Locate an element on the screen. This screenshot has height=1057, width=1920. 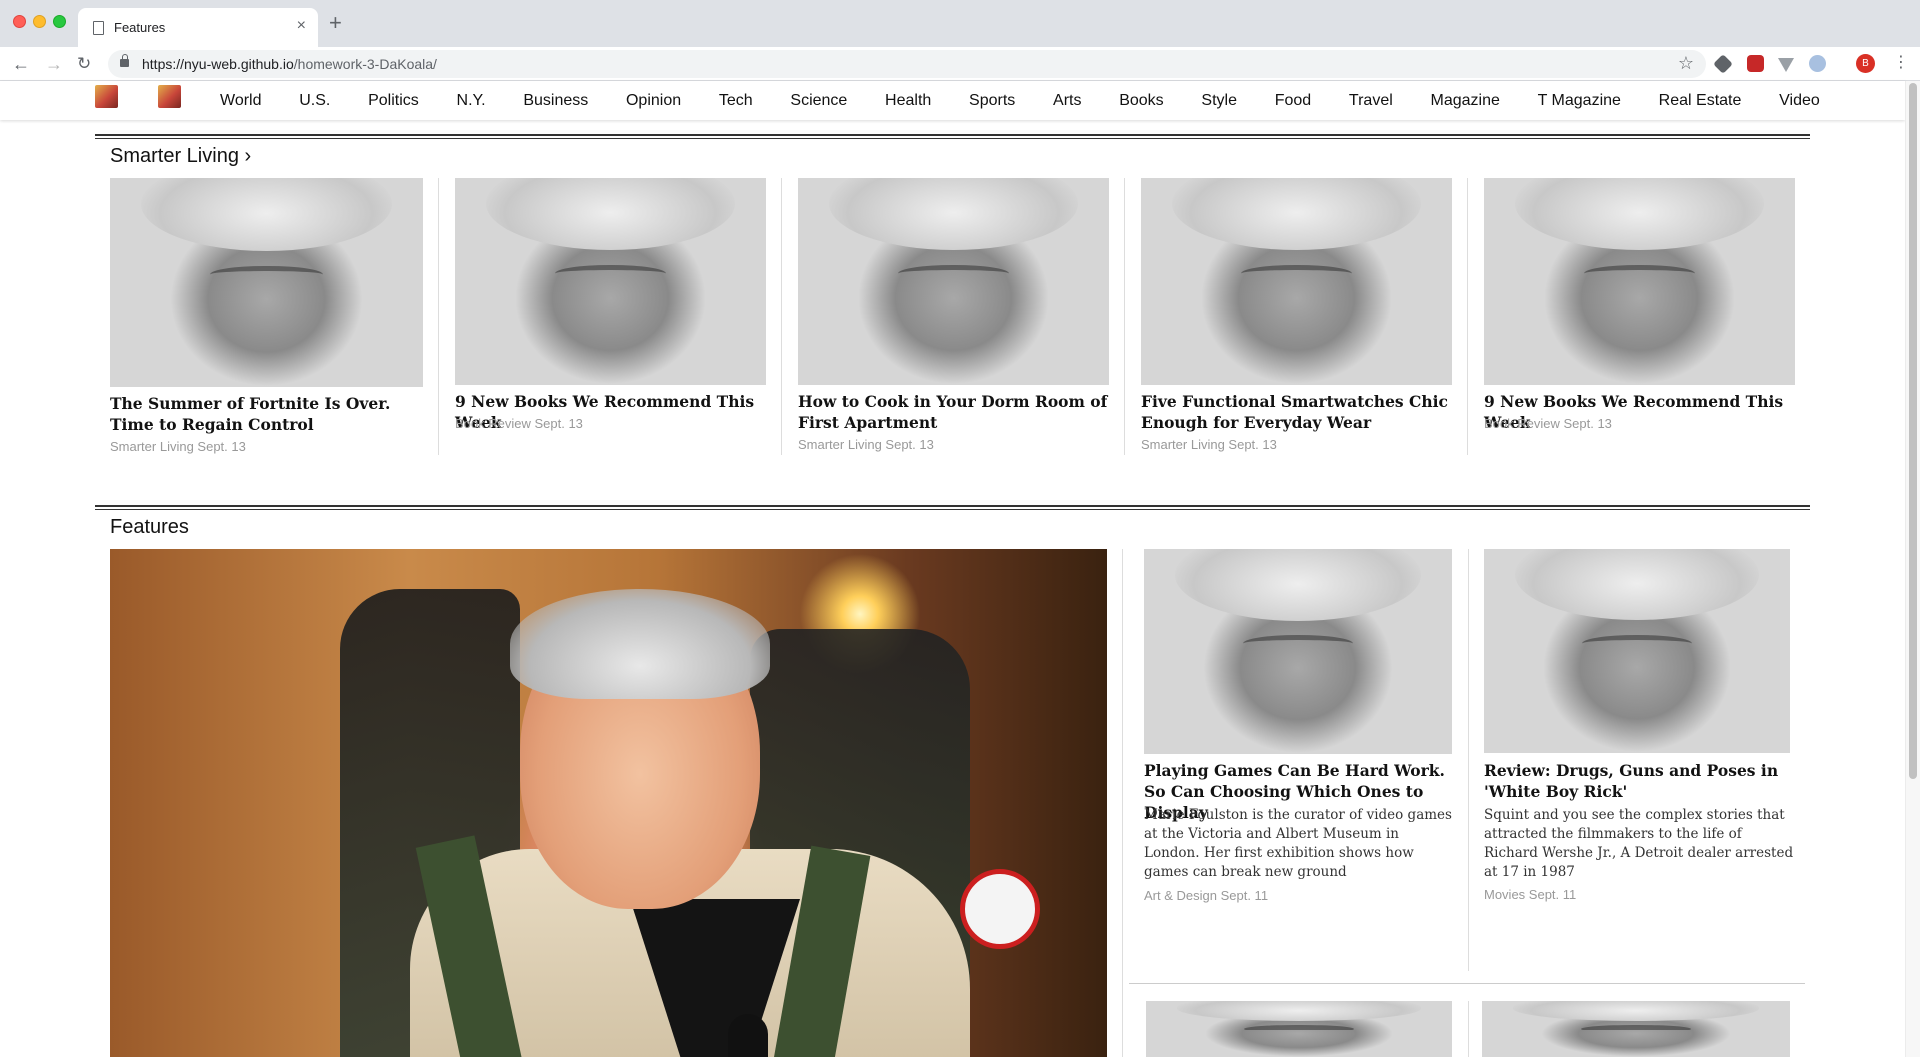
page-icon is located at coordinates (98, 28).